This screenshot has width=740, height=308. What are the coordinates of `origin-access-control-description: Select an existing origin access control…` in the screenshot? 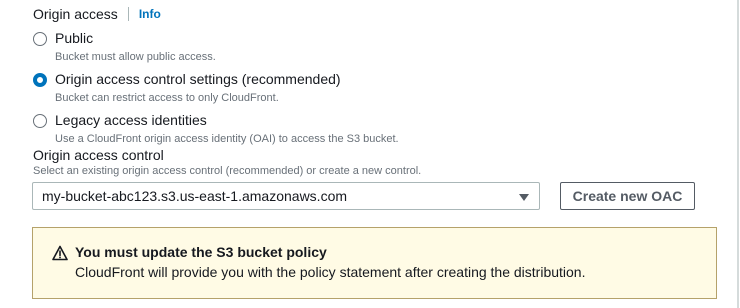 It's located at (227, 171).